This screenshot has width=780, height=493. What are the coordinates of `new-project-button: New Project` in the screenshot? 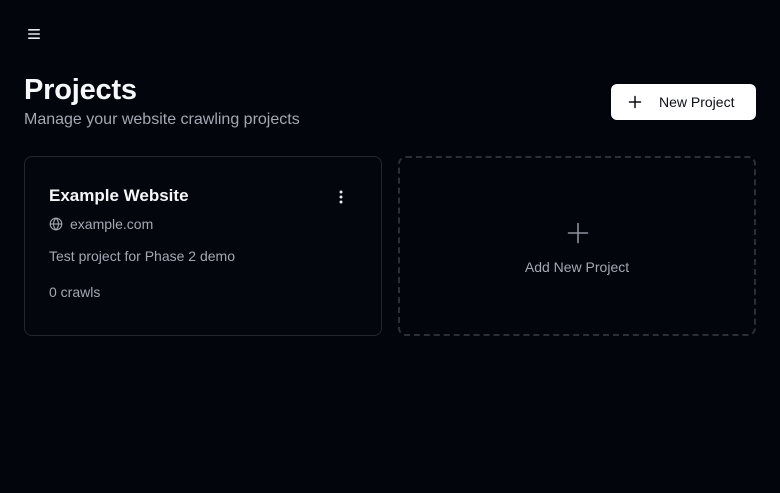 It's located at (683, 102).